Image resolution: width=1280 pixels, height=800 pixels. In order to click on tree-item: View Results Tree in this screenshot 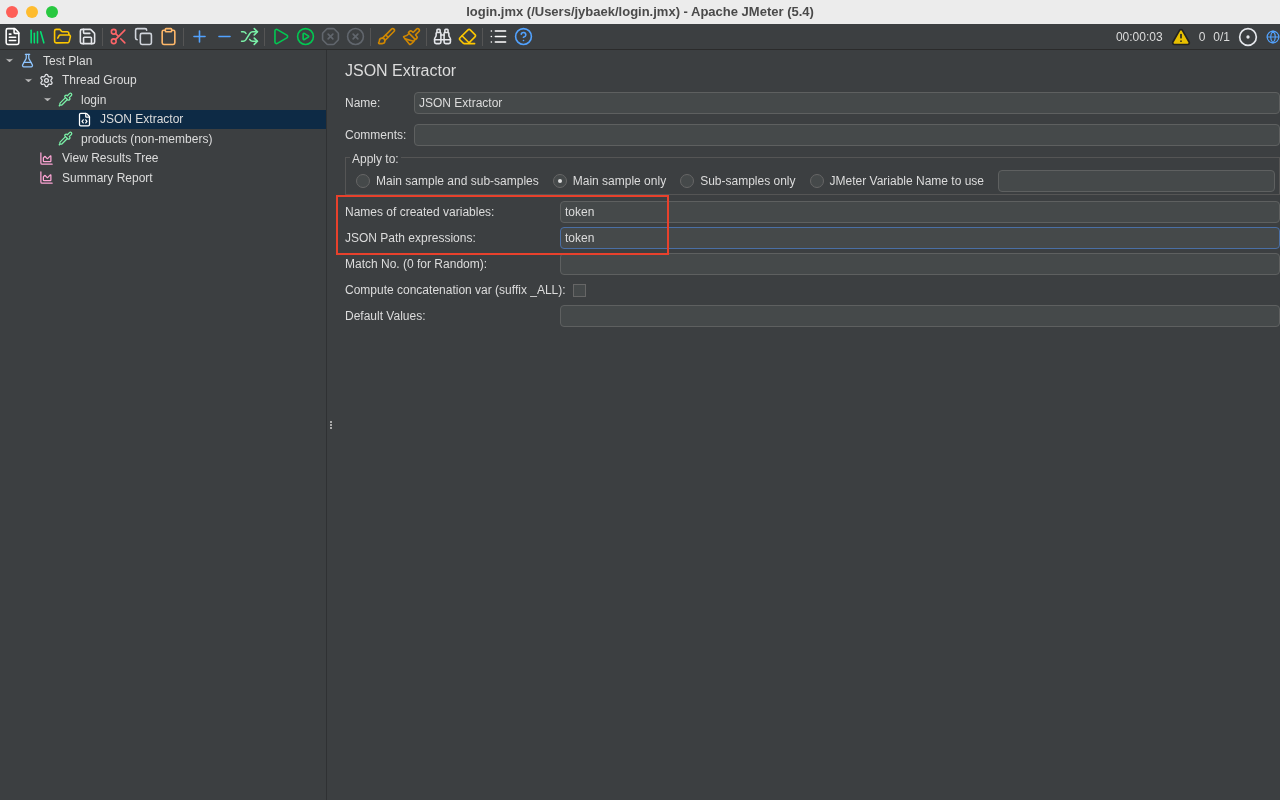, I will do `click(163, 158)`.